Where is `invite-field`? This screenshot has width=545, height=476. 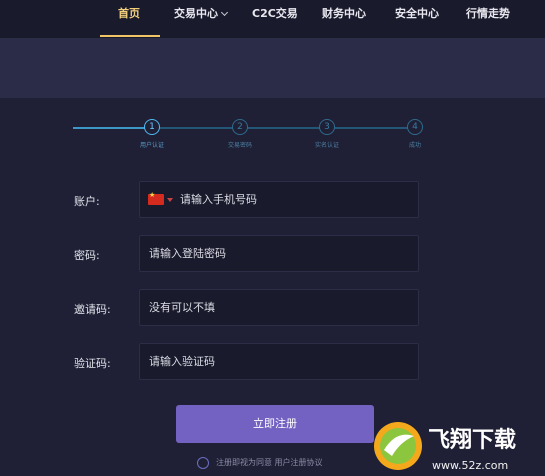 invite-field is located at coordinates (279, 307).